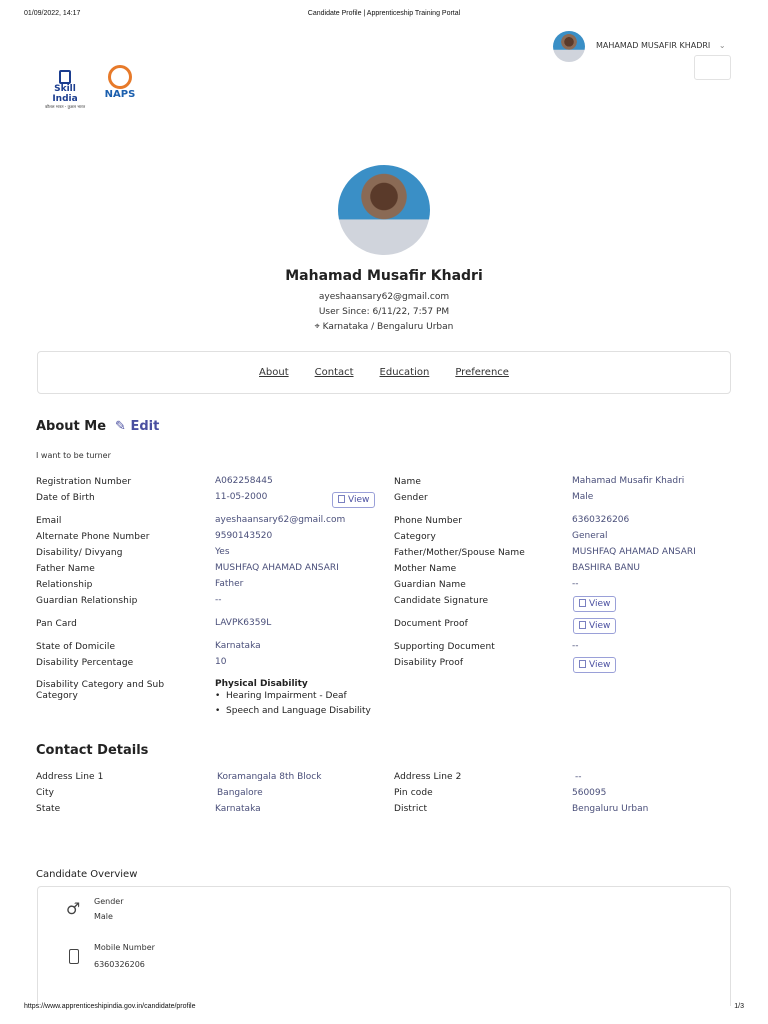 The height and width of the screenshot is (1024, 768). Describe the element at coordinates (293, 711) in the screenshot. I see `disability-sub-item: • Speech and Language Disability` at that location.